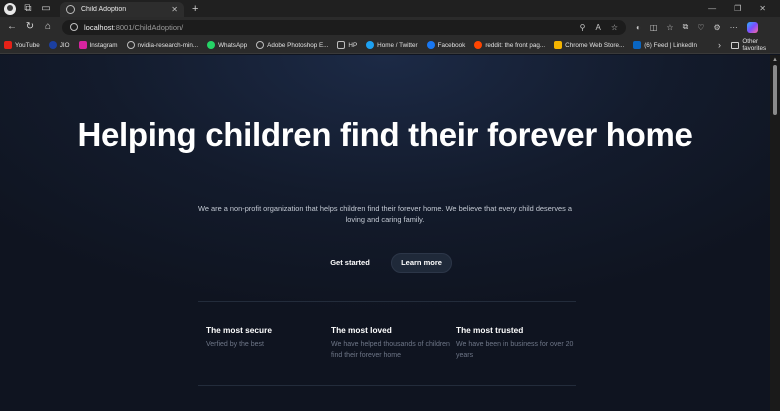  I want to click on url-path: :8001/ChildAdoption/, so click(148, 27).